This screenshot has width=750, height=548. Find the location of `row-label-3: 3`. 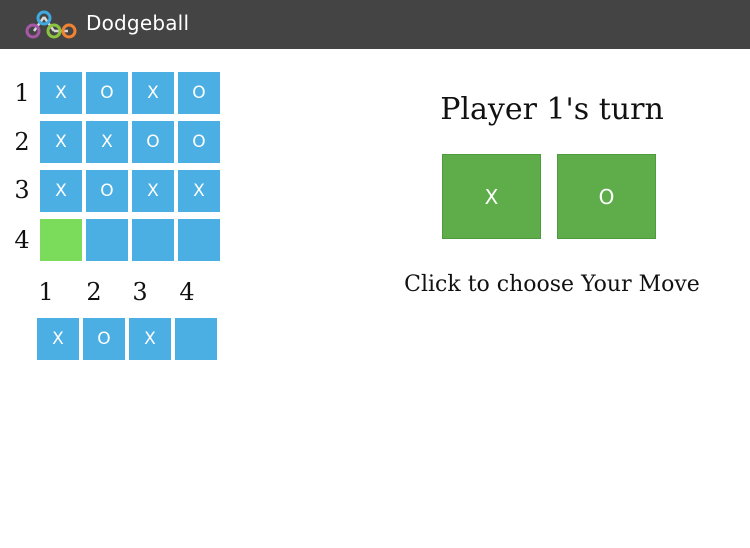

row-label-3: 3 is located at coordinates (22, 190).